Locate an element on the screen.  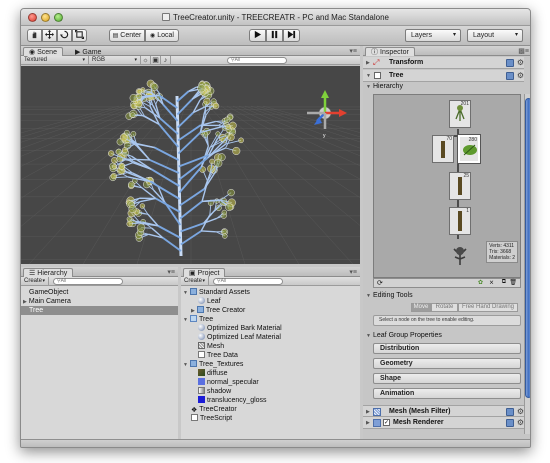
move-tool-toggle: Move is located at coordinates (421, 307).